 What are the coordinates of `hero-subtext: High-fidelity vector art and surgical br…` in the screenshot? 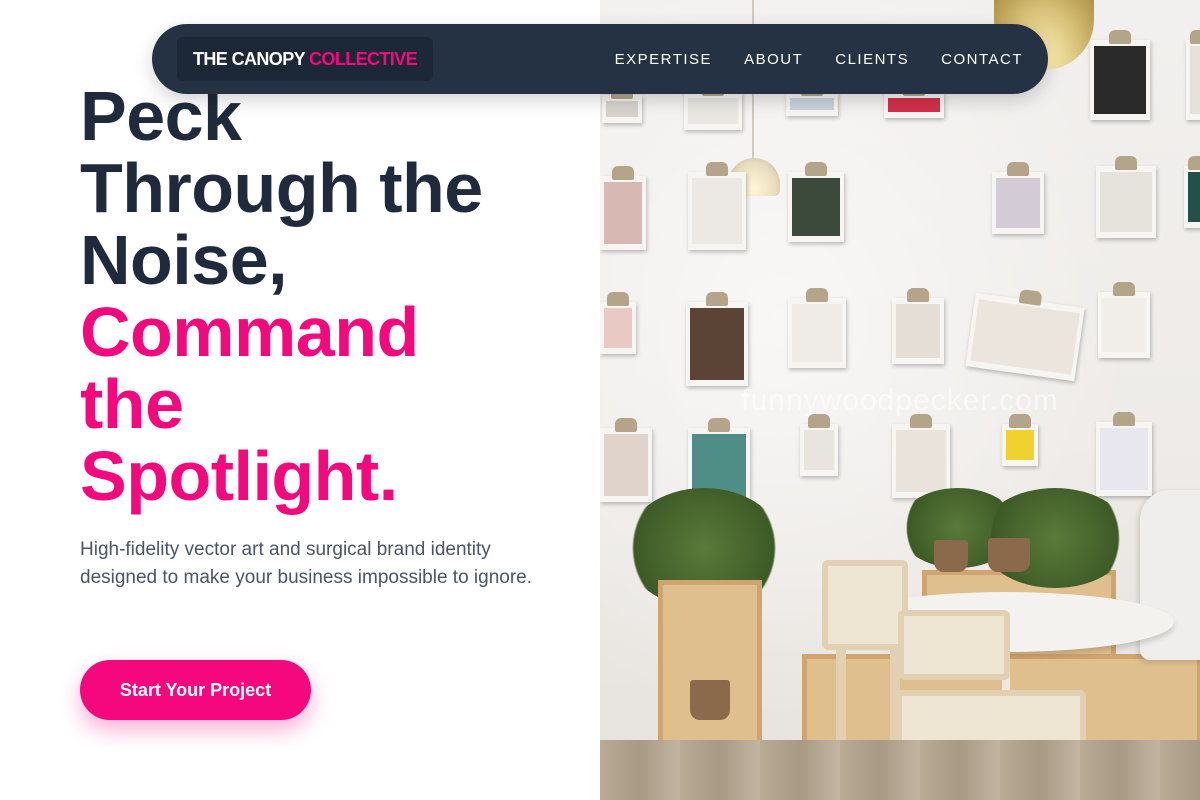 It's located at (306, 563).